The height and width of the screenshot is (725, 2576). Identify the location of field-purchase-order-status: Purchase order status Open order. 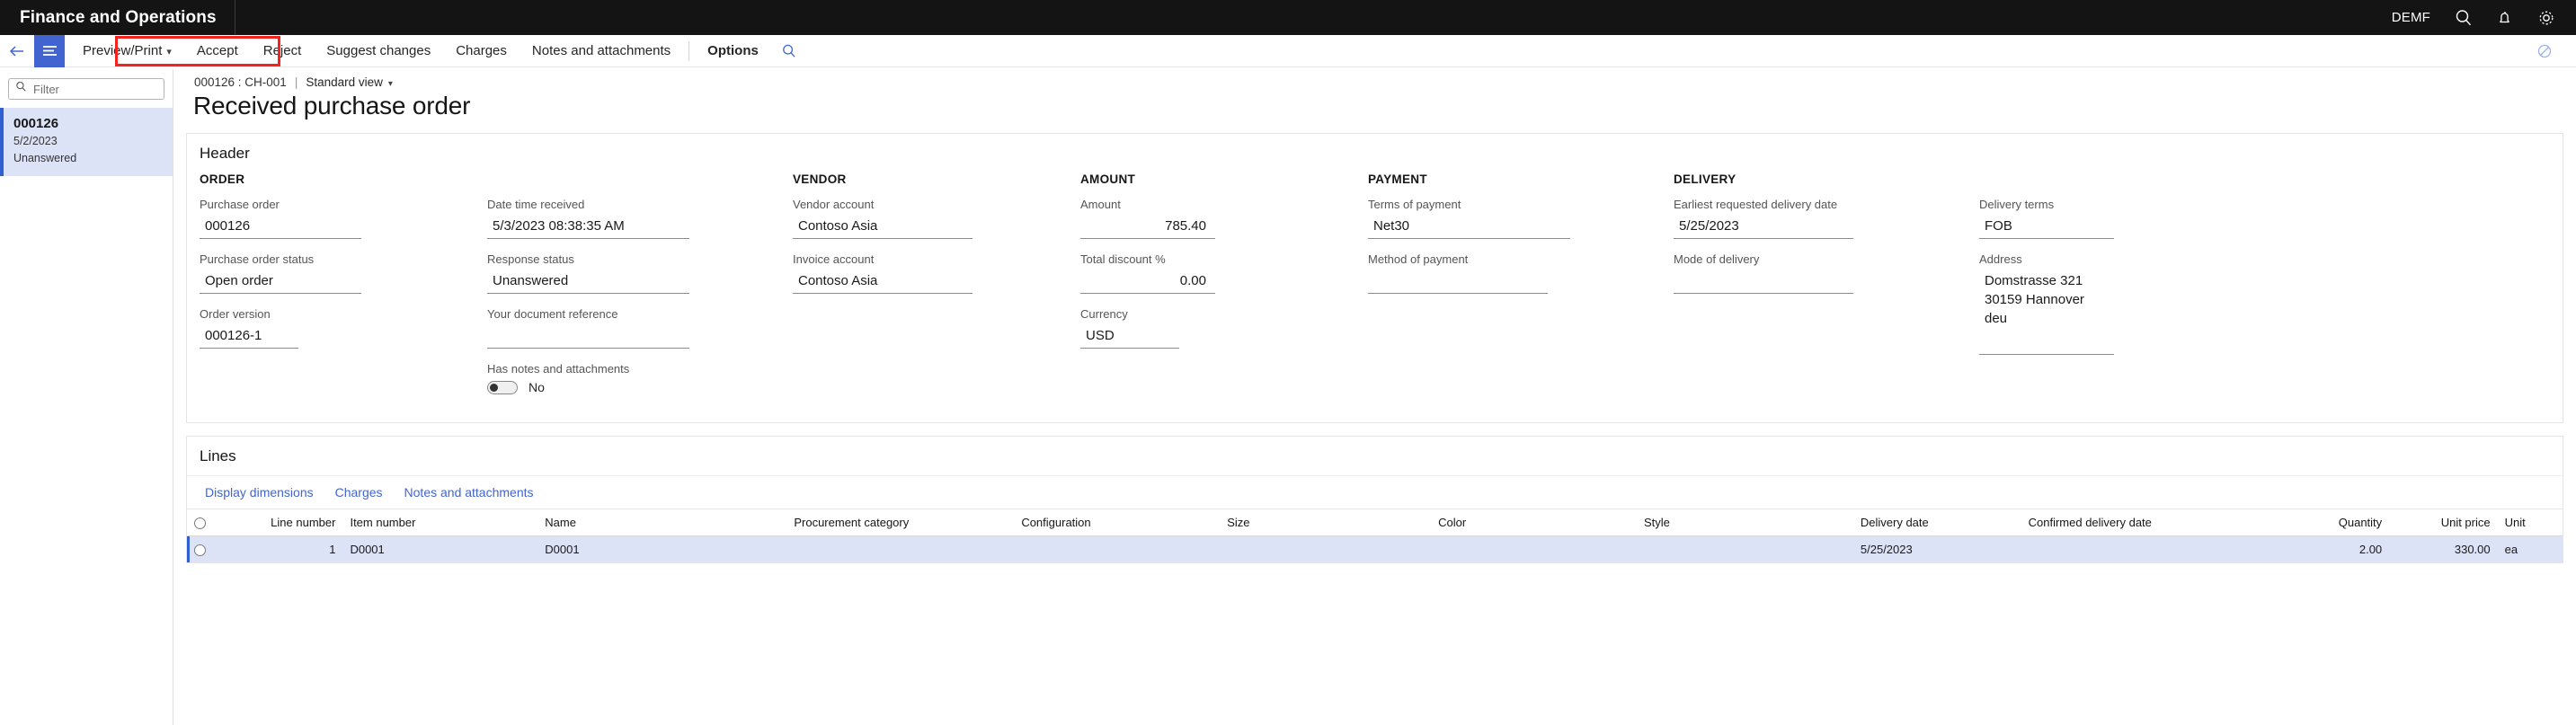
(343, 273).